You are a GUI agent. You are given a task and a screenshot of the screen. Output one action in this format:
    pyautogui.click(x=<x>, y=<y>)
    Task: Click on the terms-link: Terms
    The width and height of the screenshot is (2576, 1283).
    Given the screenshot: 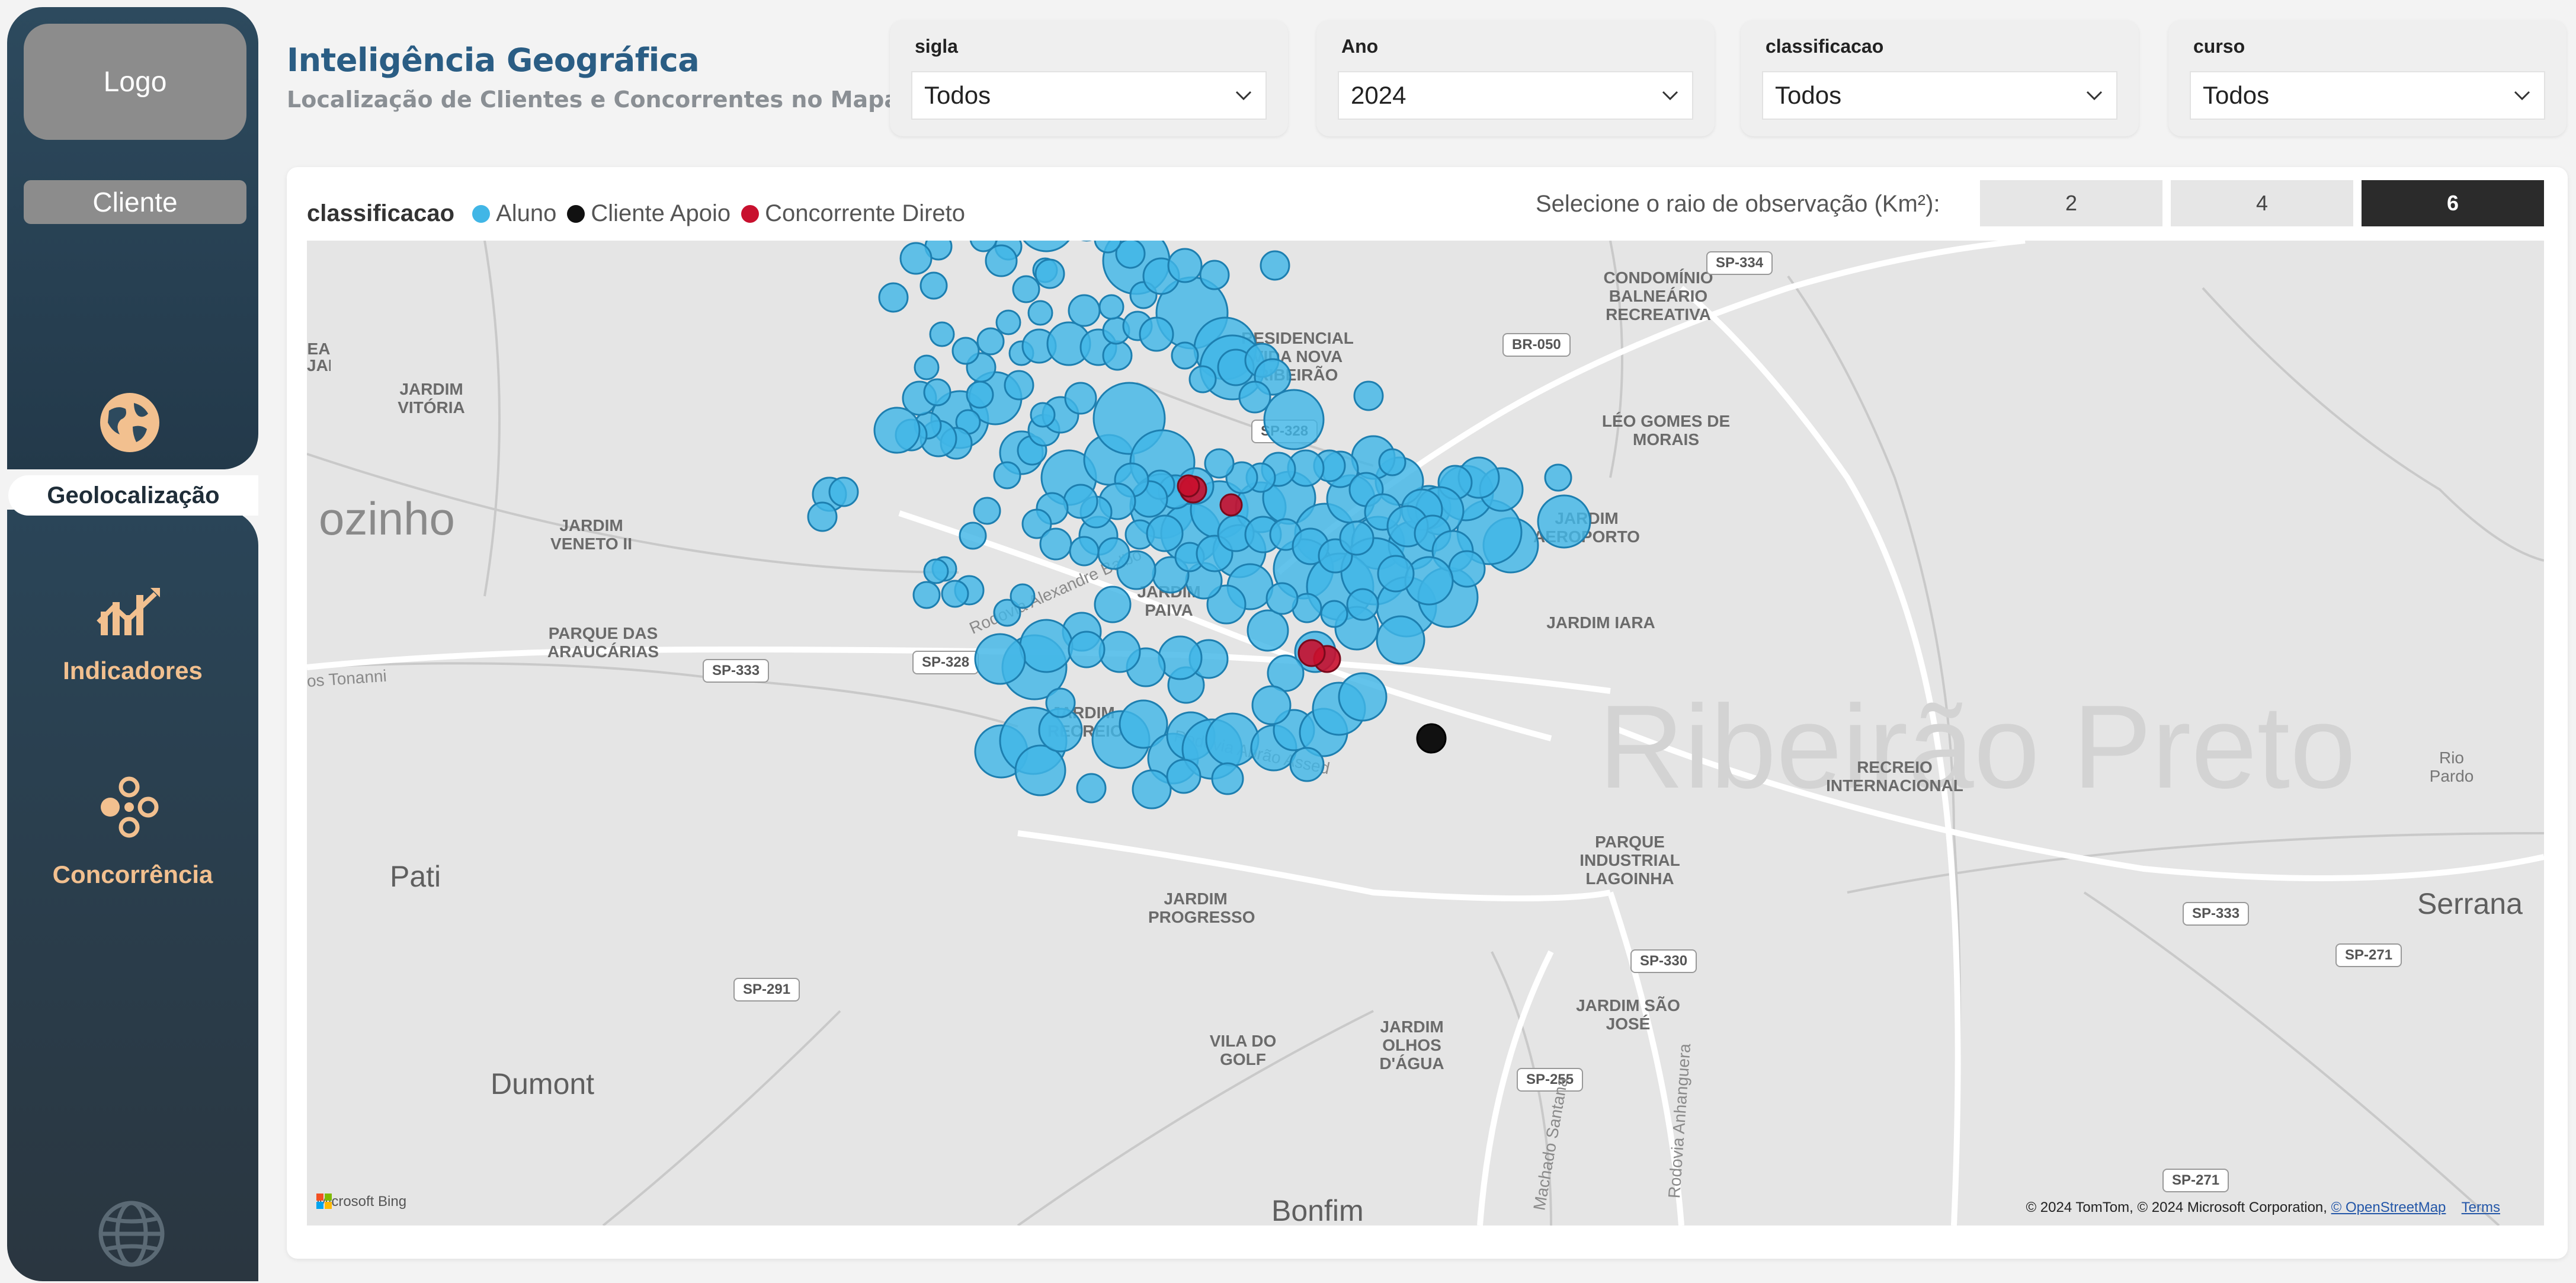 What is the action you would take?
    pyautogui.click(x=2481, y=1207)
    